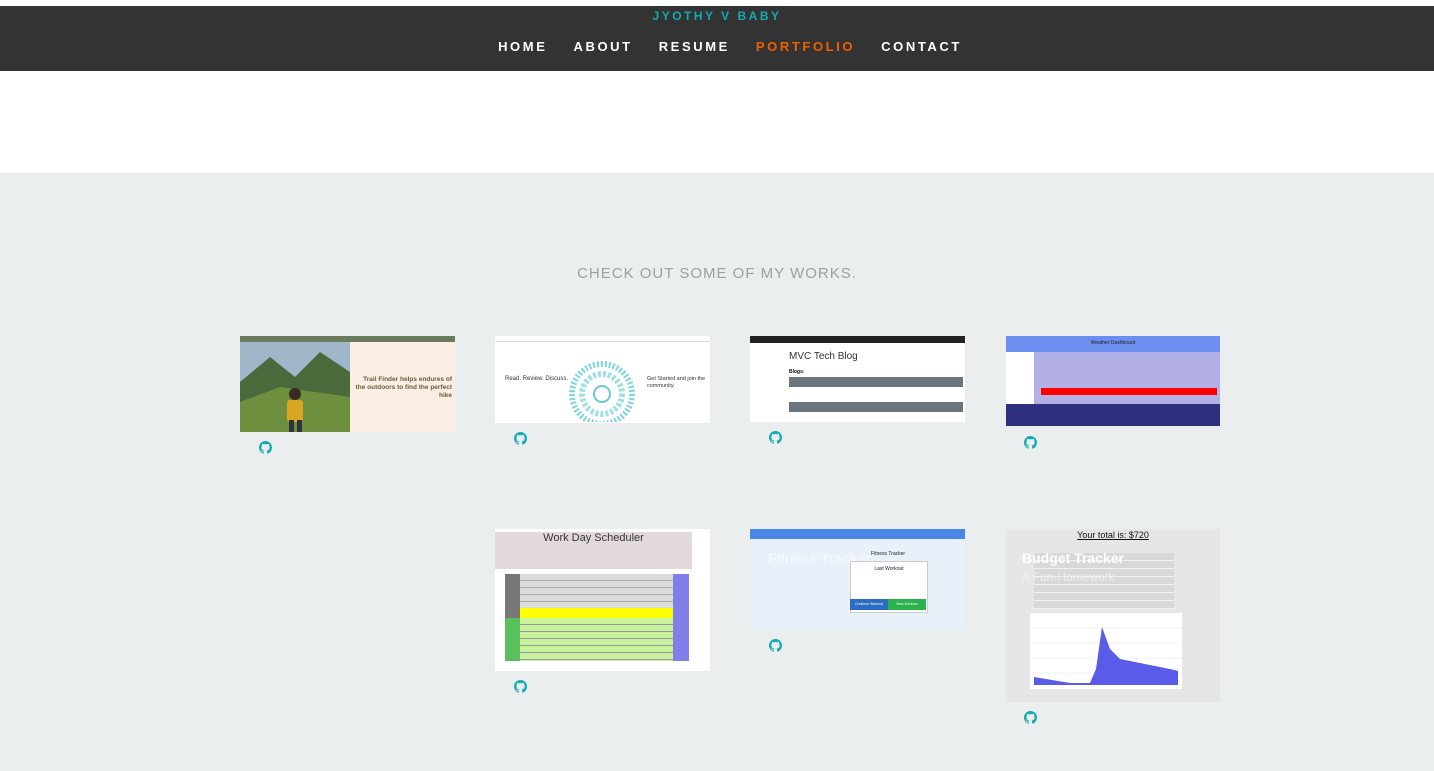  What do you see at coordinates (717, 16) in the screenshot?
I see `site-brand: JYOTHY V BABY` at bounding box center [717, 16].